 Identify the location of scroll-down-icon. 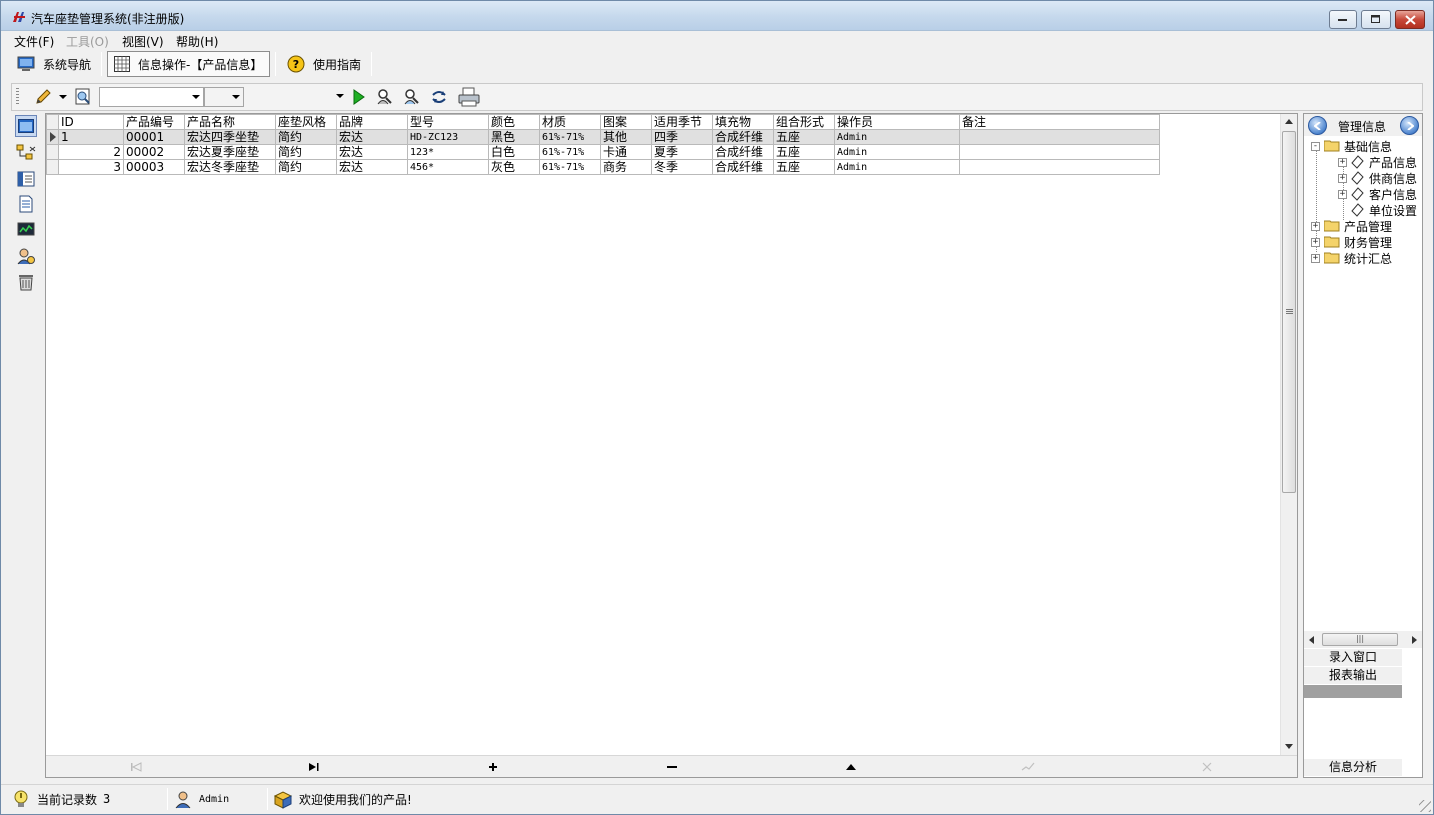
(1289, 746).